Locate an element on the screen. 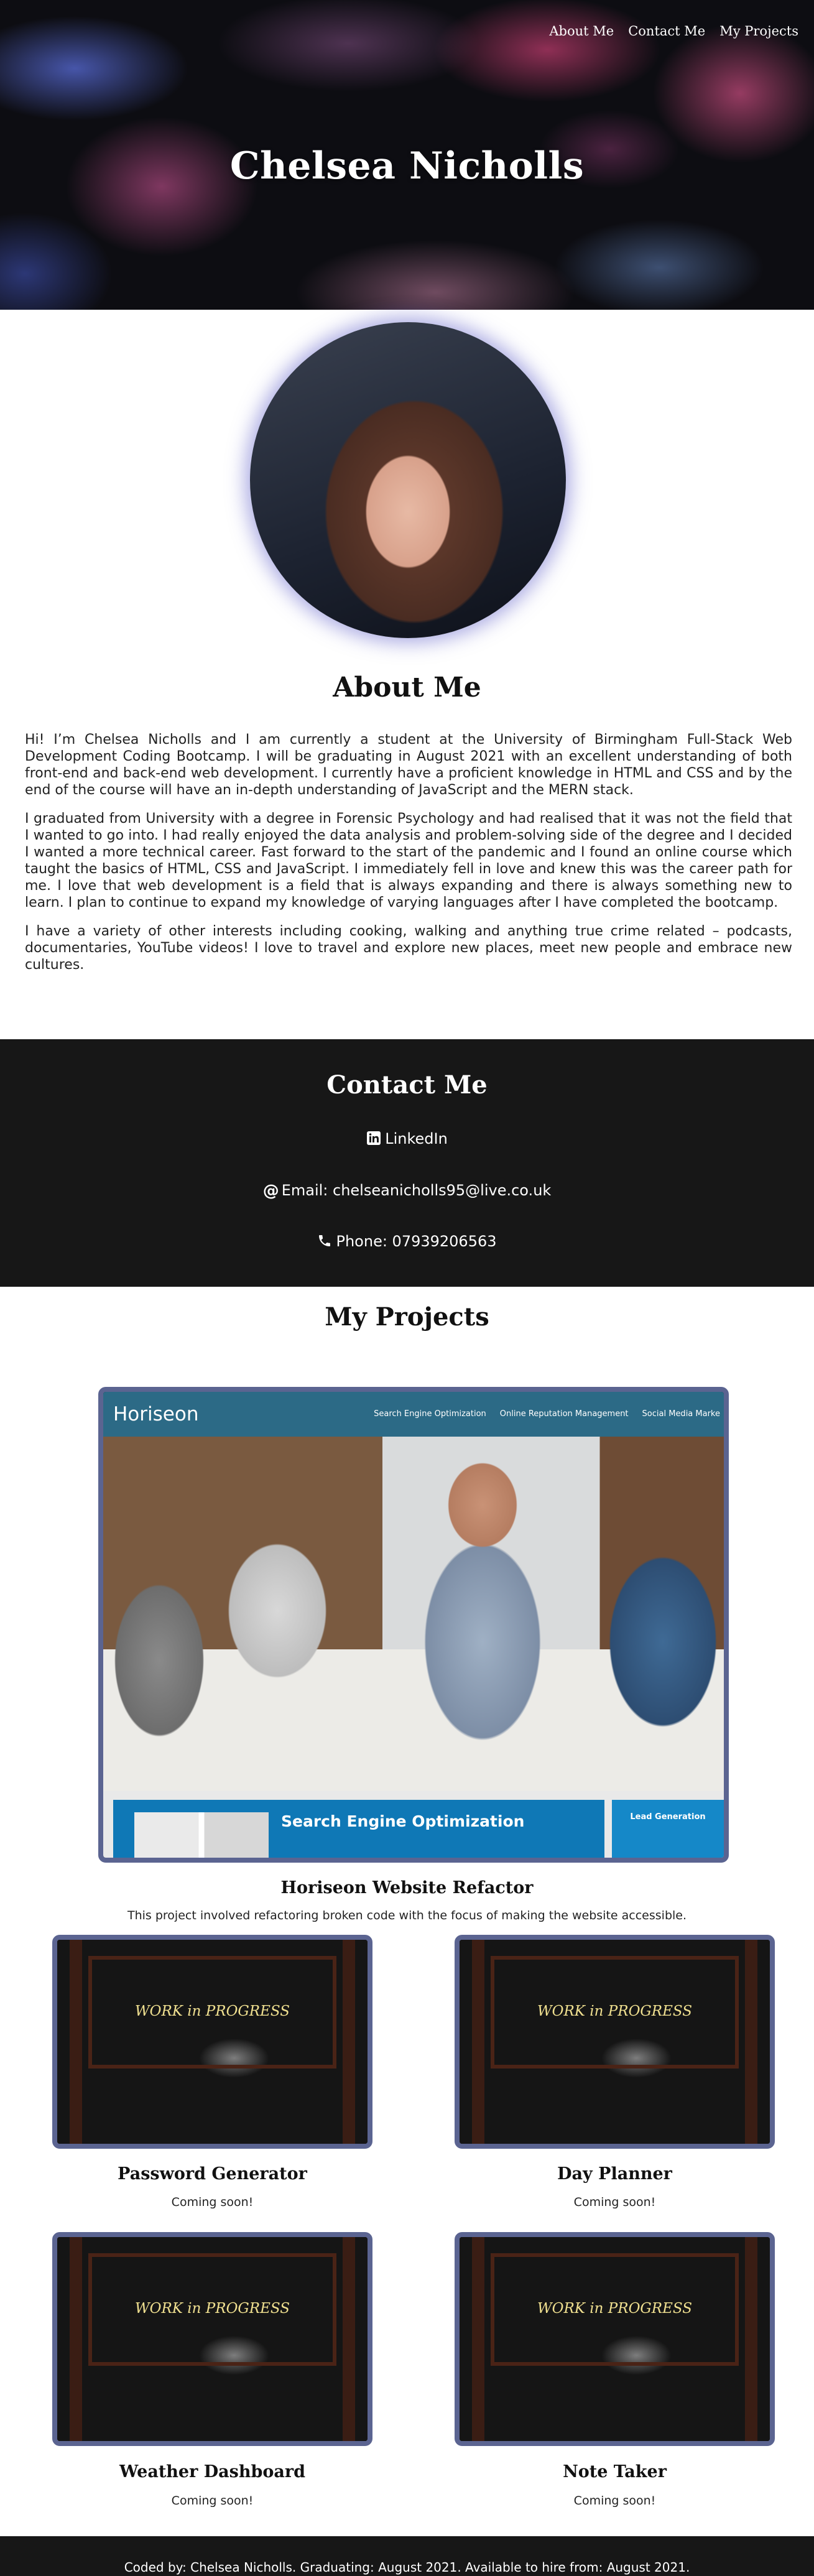 The image size is (814, 2576). project-card-note-taker-image: WORK in PROGRESS is located at coordinates (615, 2339).